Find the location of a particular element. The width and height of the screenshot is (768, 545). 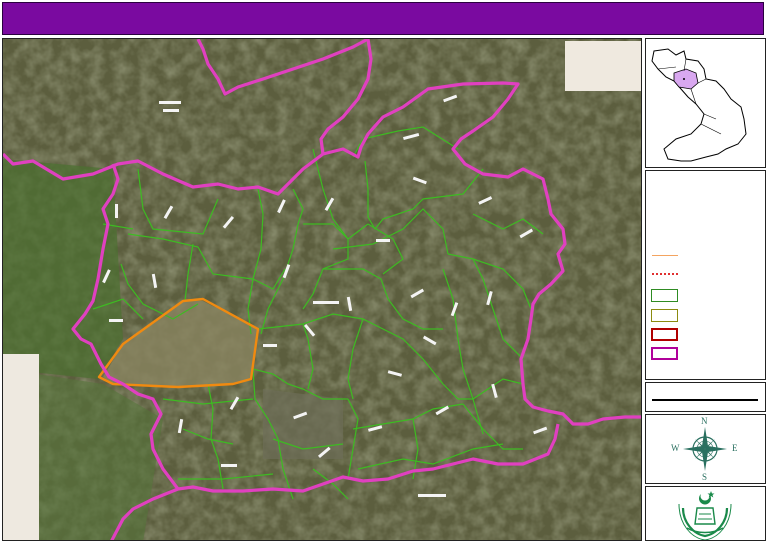

pale-tile-northeast is located at coordinates (603, 66).